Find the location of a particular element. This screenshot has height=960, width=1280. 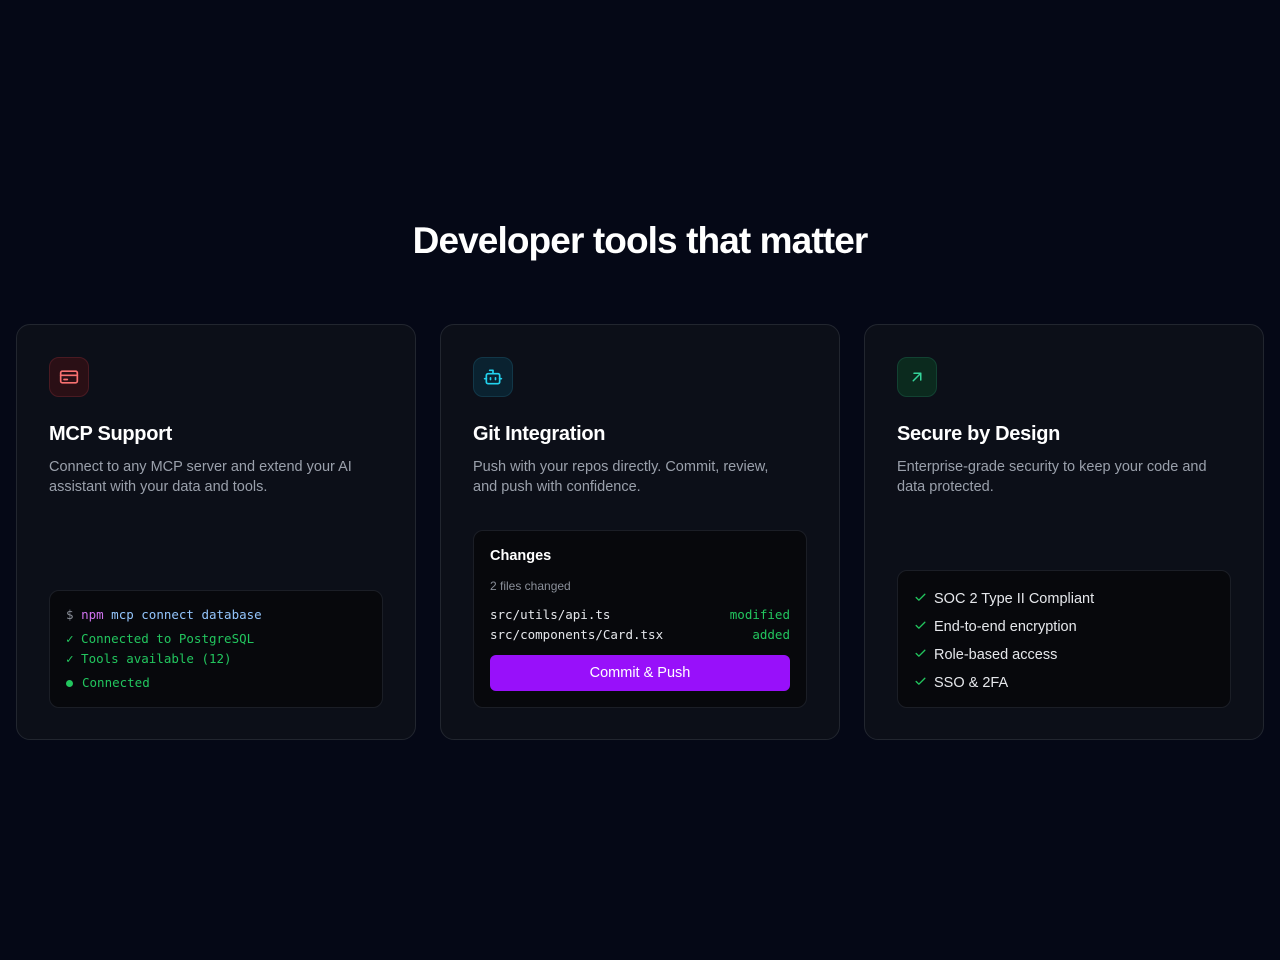

feature-label: End-to-end encryption is located at coordinates (1005, 627).